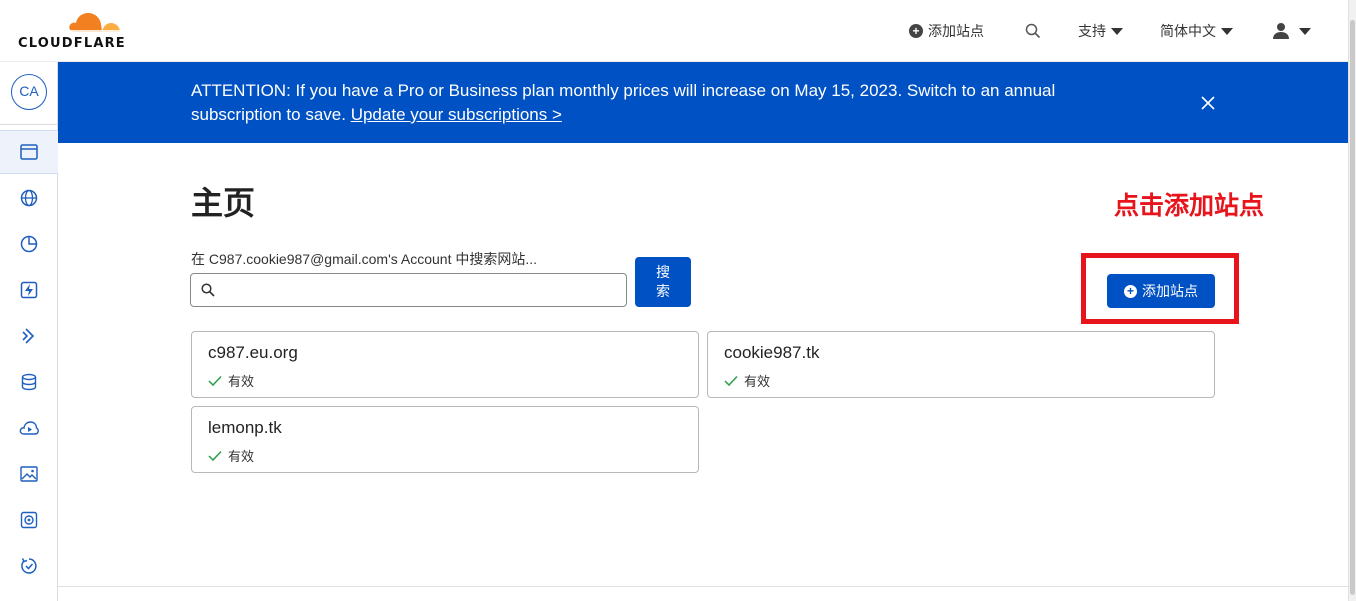  I want to click on nav-support-menu: 支持, so click(1100, 31).